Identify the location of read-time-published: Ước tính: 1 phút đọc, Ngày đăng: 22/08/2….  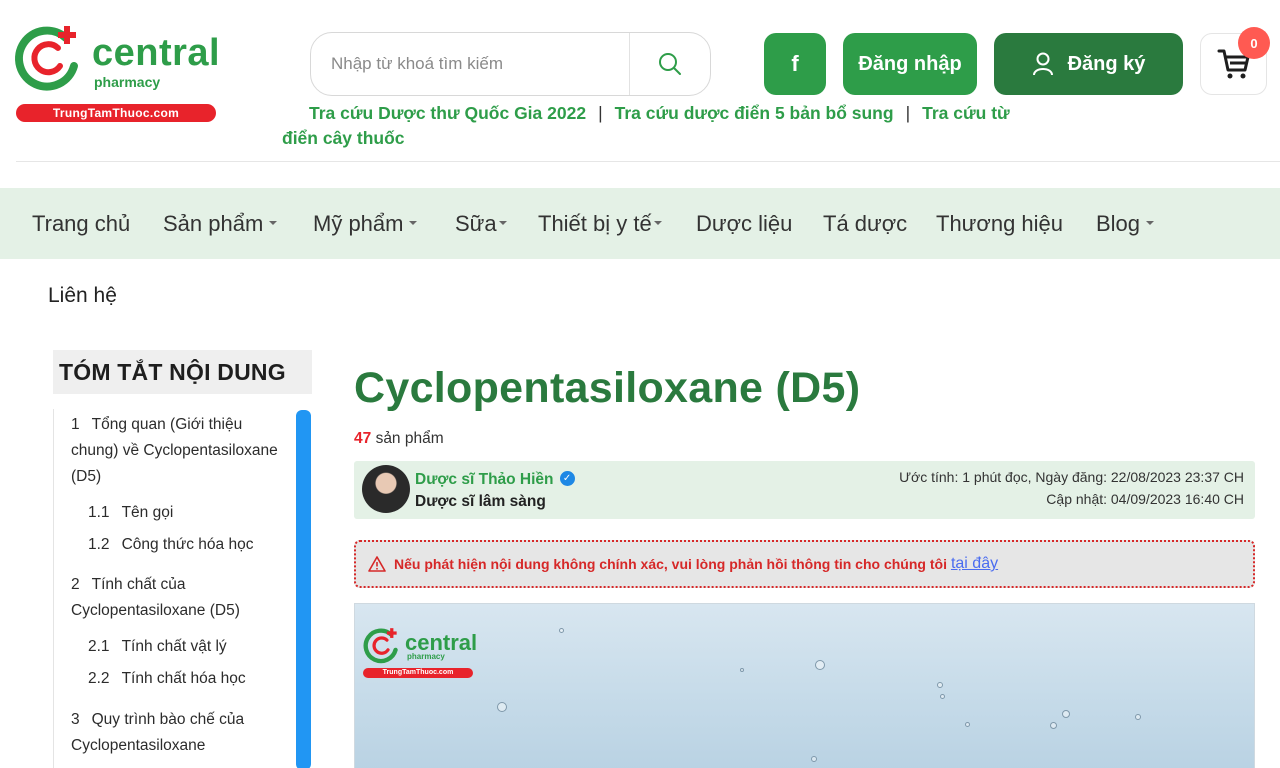
(1071, 477).